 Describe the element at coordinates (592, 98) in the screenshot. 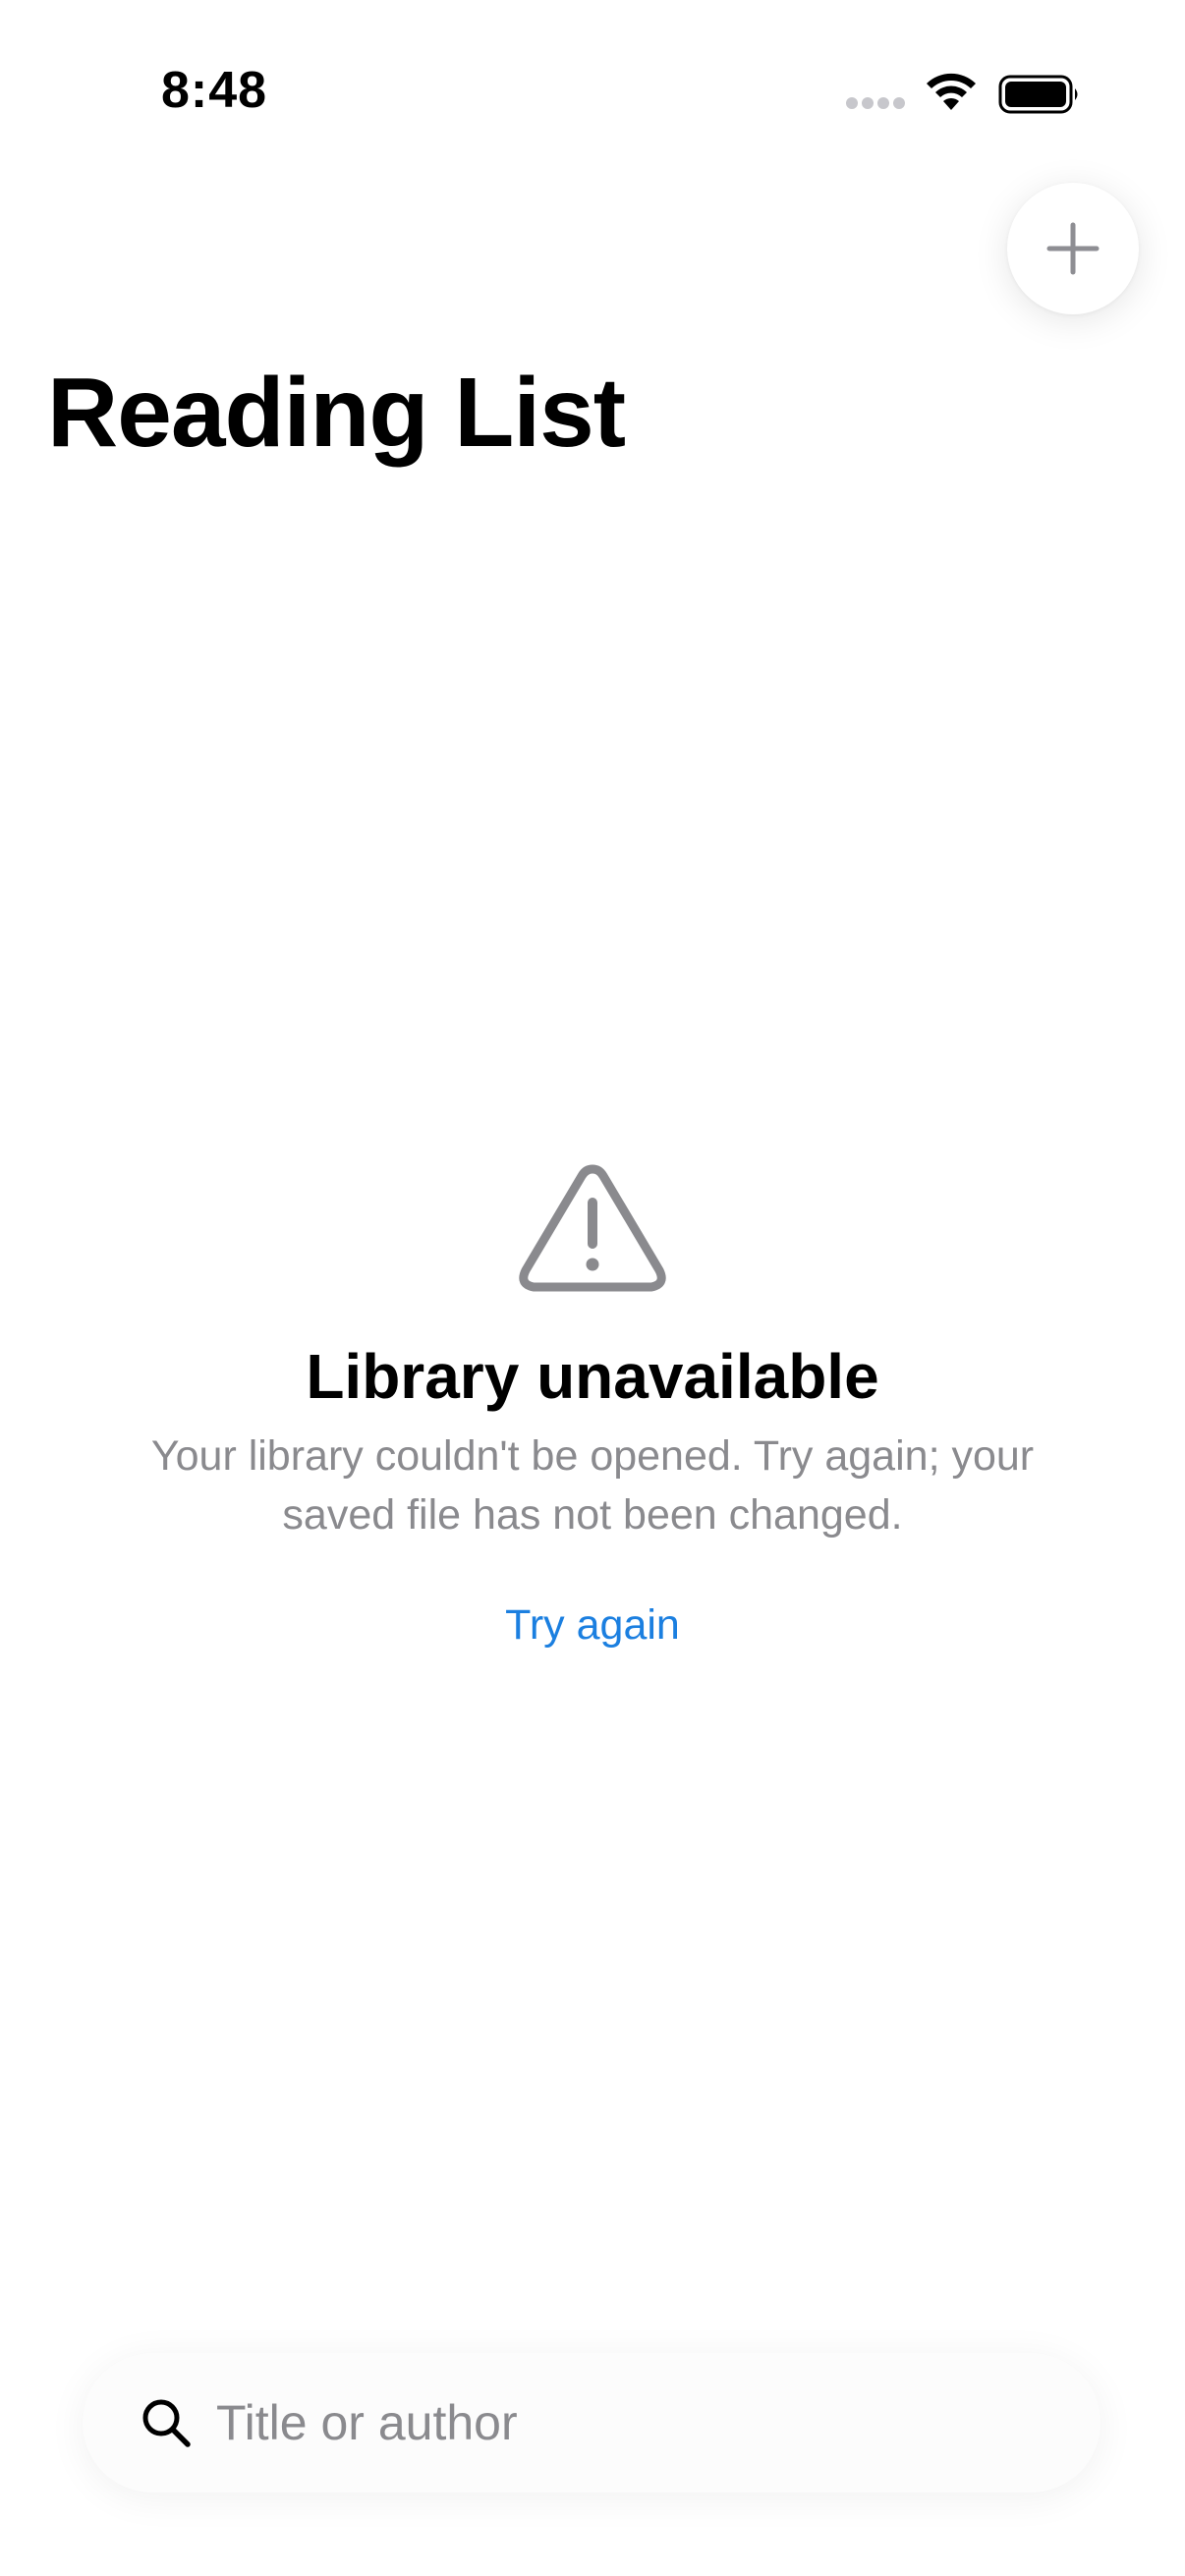

I see `status-bar: 8:48` at that location.